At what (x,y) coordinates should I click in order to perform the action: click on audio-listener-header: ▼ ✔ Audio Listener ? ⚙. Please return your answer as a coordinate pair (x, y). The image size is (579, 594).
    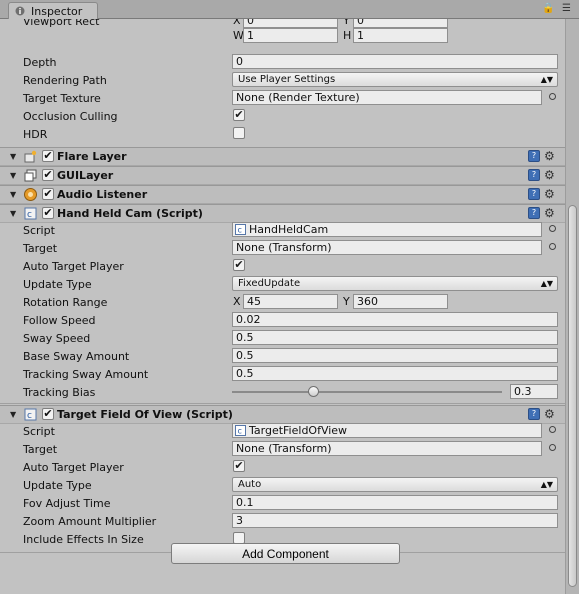
    Looking at the image, I should click on (282, 194).